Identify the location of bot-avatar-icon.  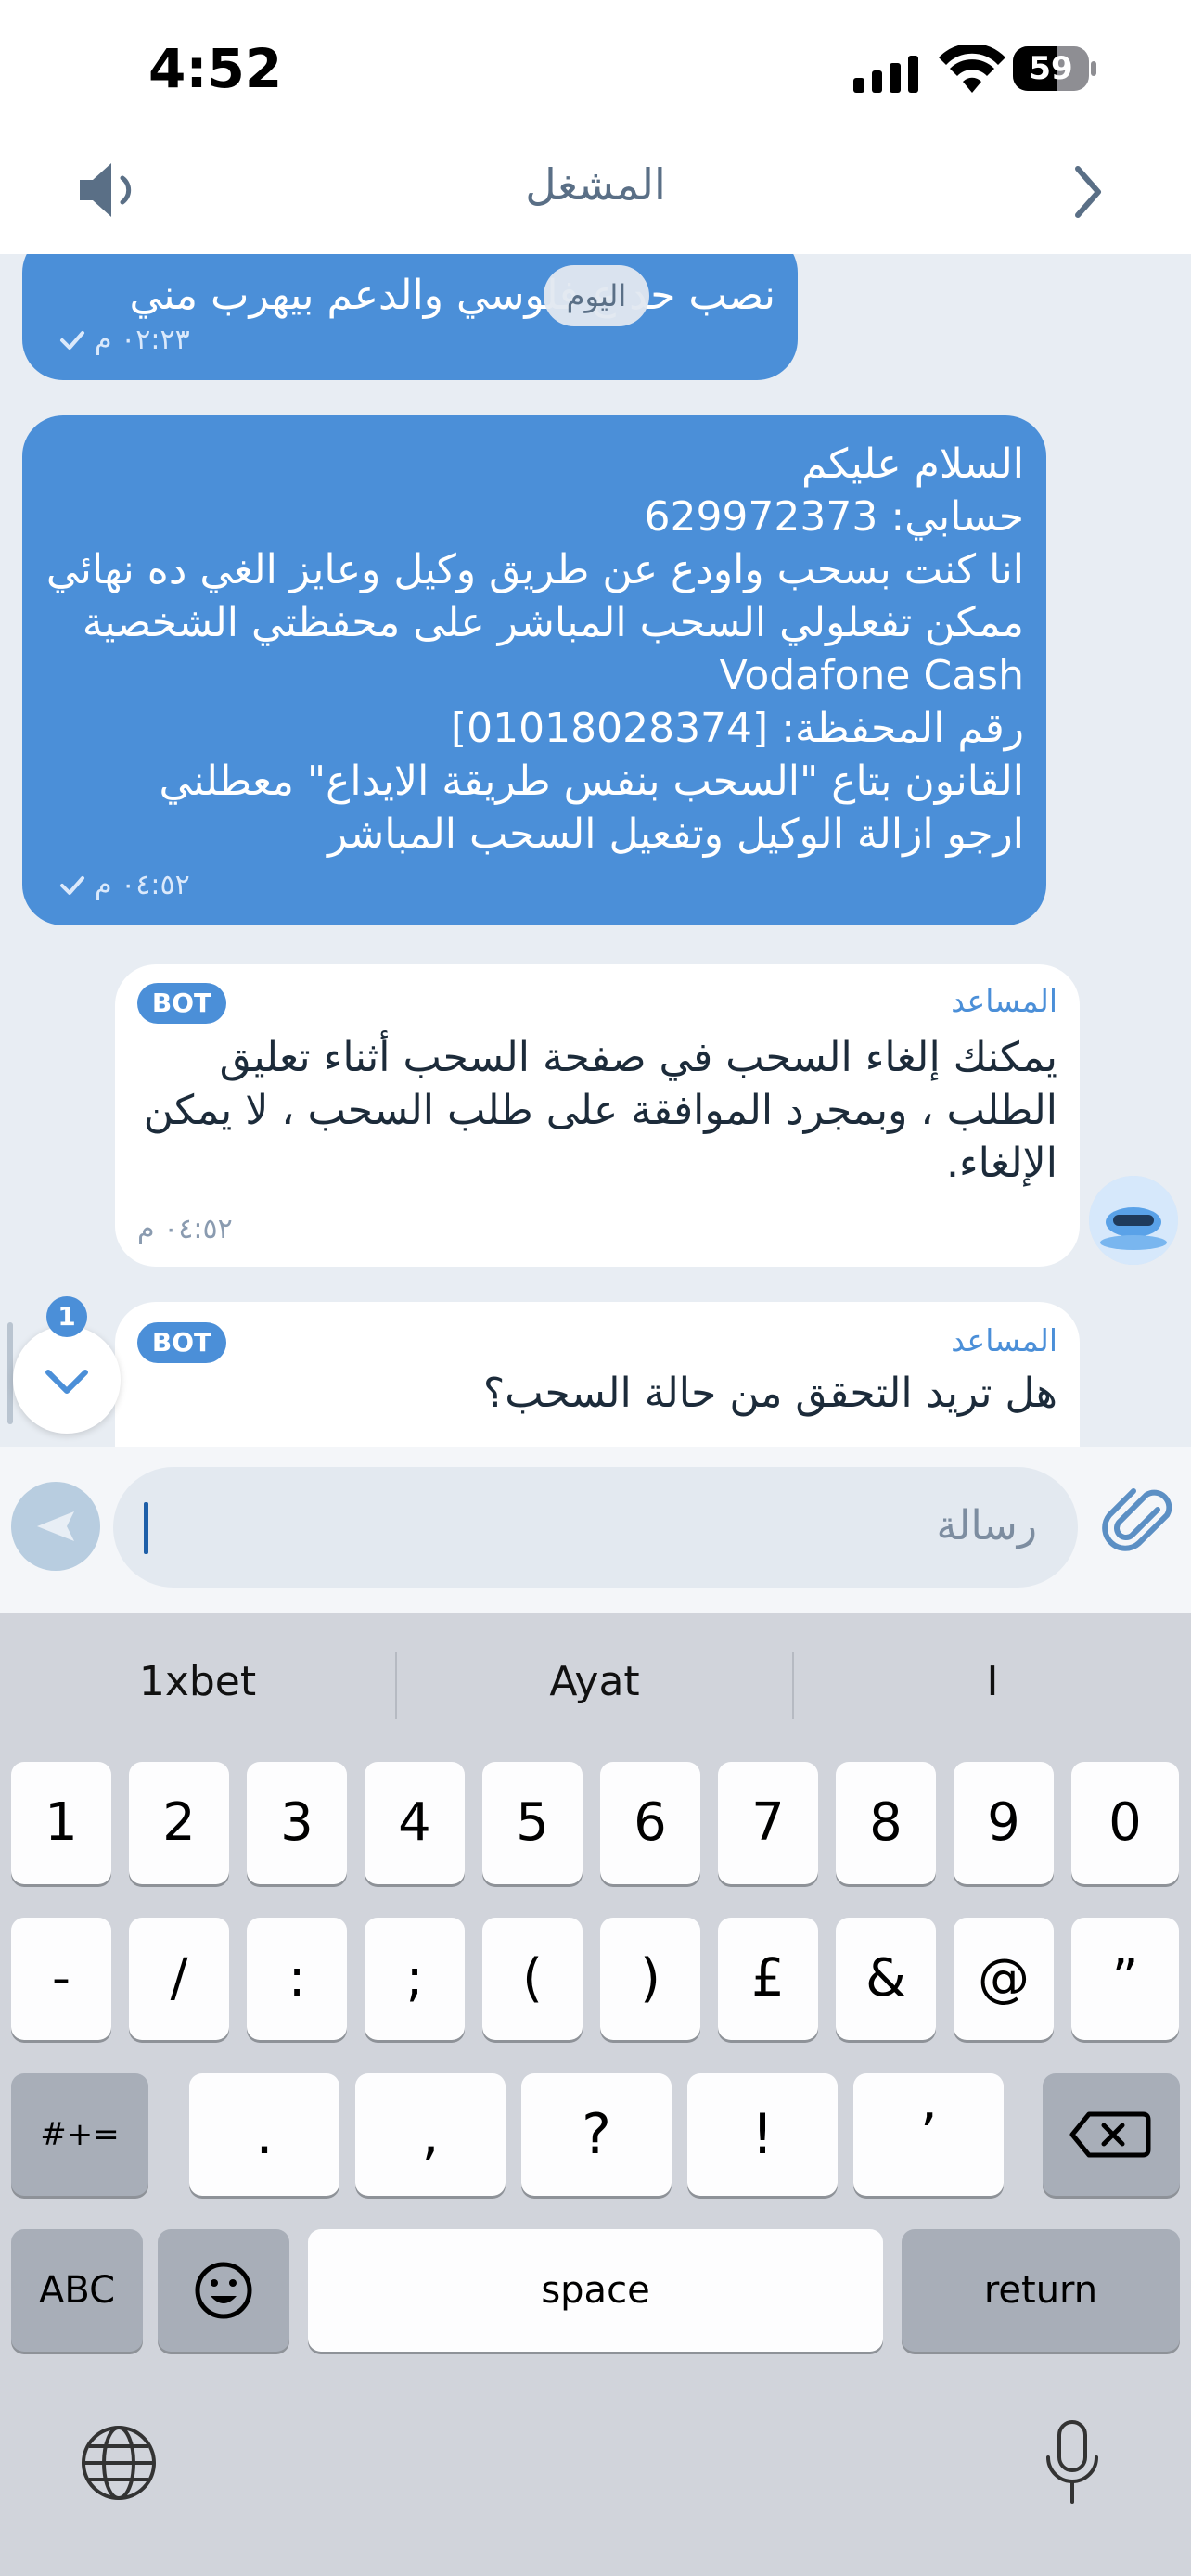
(1133, 1220).